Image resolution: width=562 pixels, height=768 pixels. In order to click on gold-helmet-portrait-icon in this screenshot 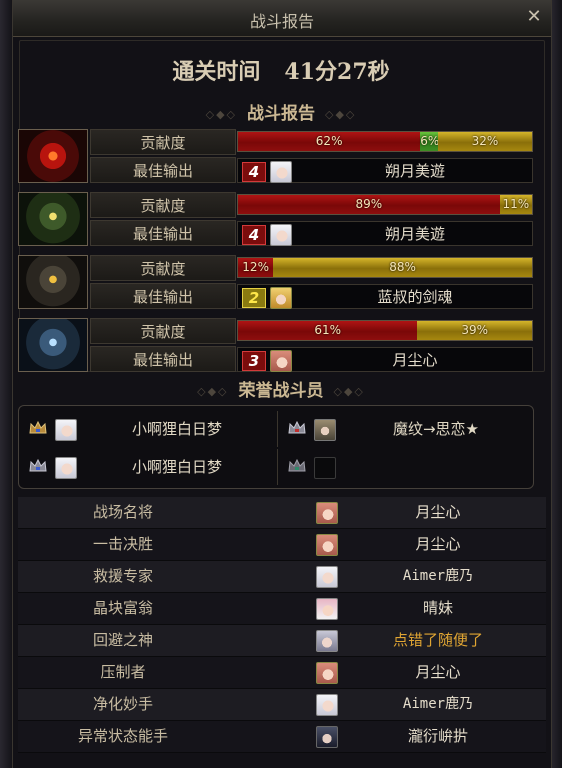, I will do `click(53, 282)`.